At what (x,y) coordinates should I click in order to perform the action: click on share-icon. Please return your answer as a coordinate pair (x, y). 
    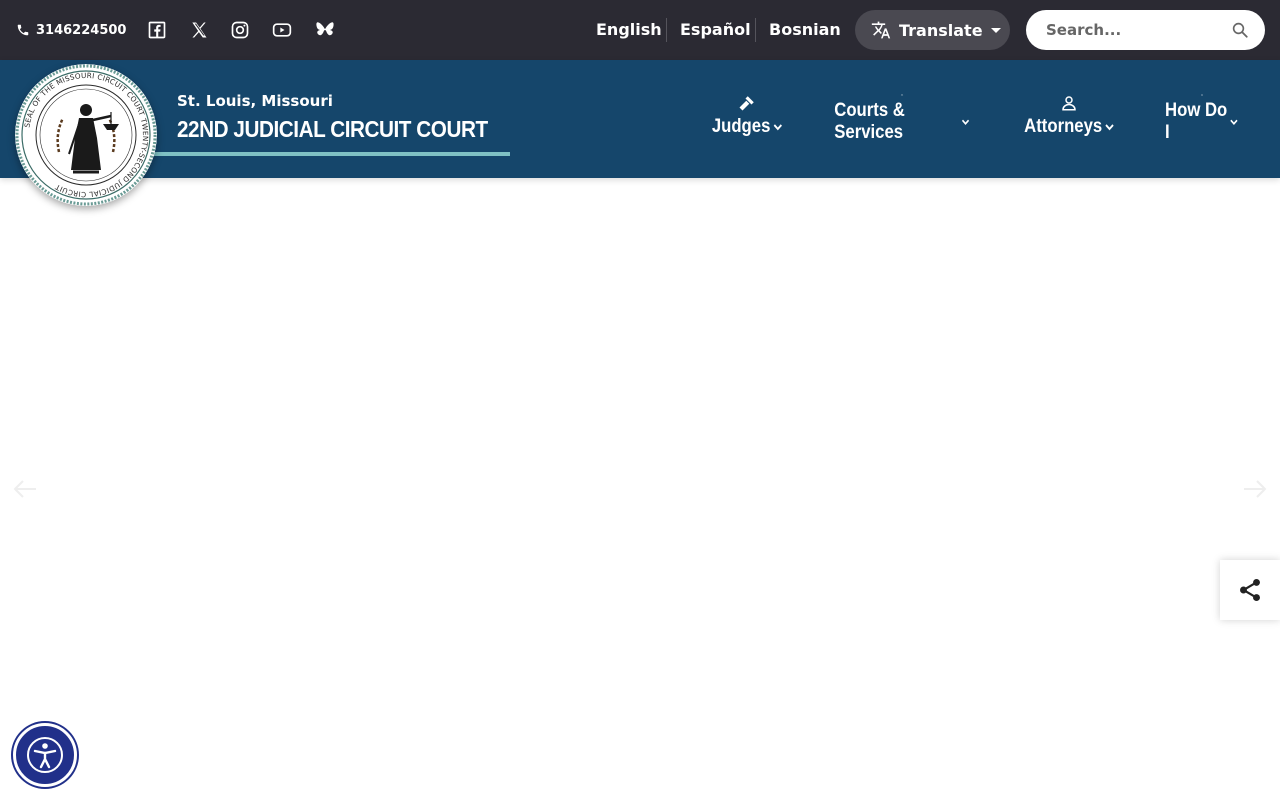
    Looking at the image, I should click on (1250, 590).